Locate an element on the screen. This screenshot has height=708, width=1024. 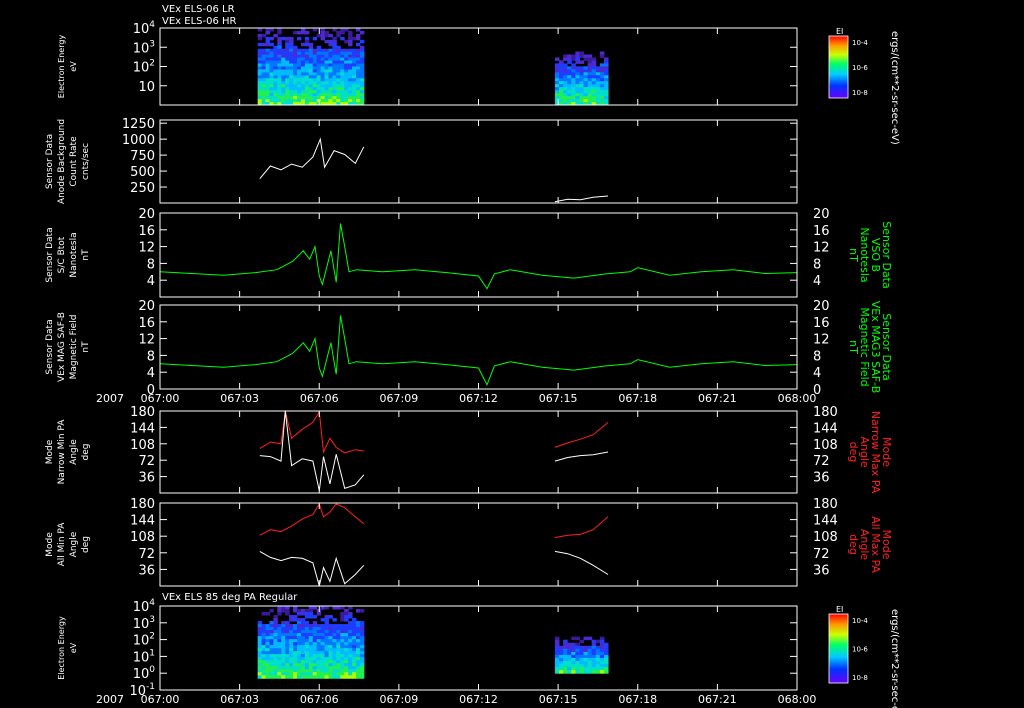
y-axis-label-line: nT is located at coordinates (86, 347).